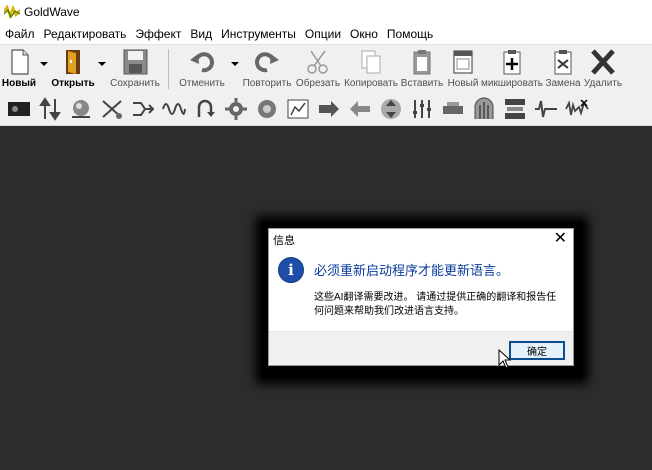 The image size is (652, 470). I want to click on mix-plus-icon, so click(512, 62).